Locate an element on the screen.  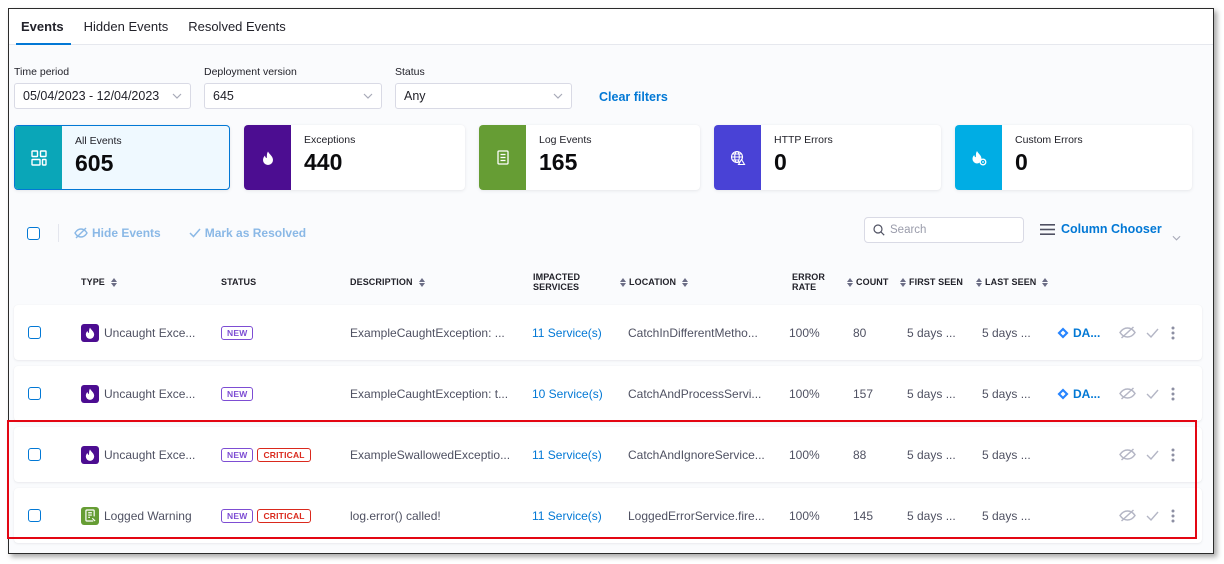
globe-warning-icon is located at coordinates (737, 157).